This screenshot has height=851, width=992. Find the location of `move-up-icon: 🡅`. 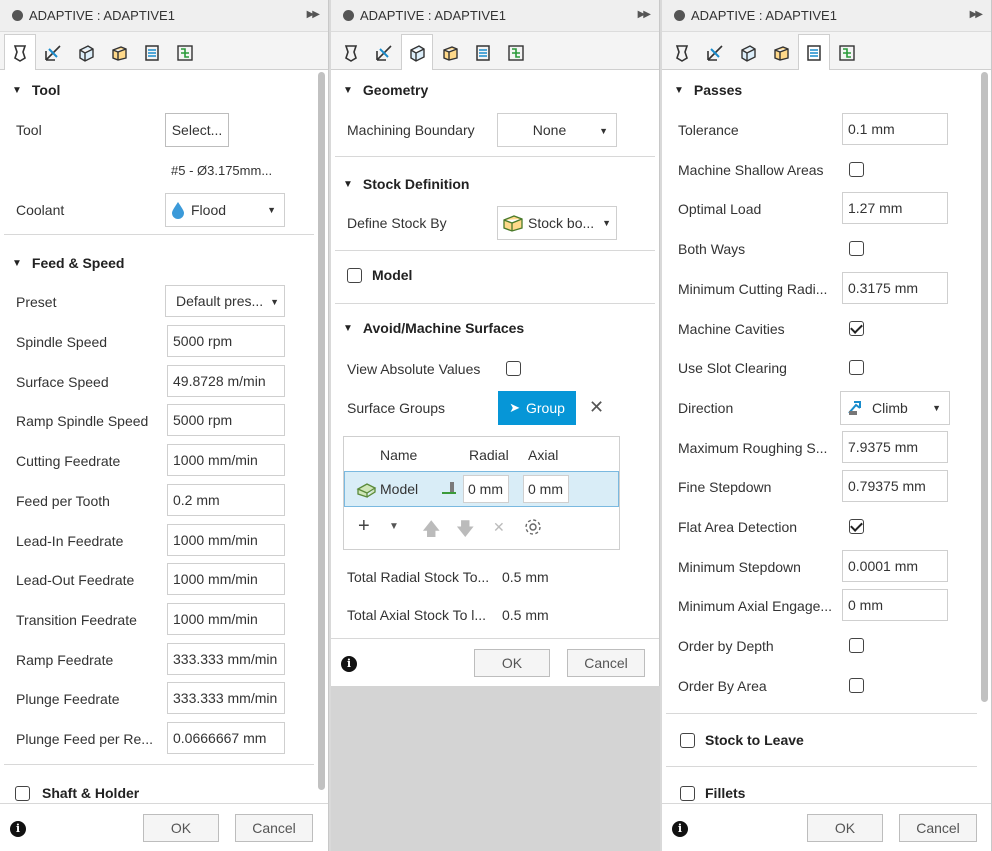

move-up-icon: 🡅 is located at coordinates (431, 532).